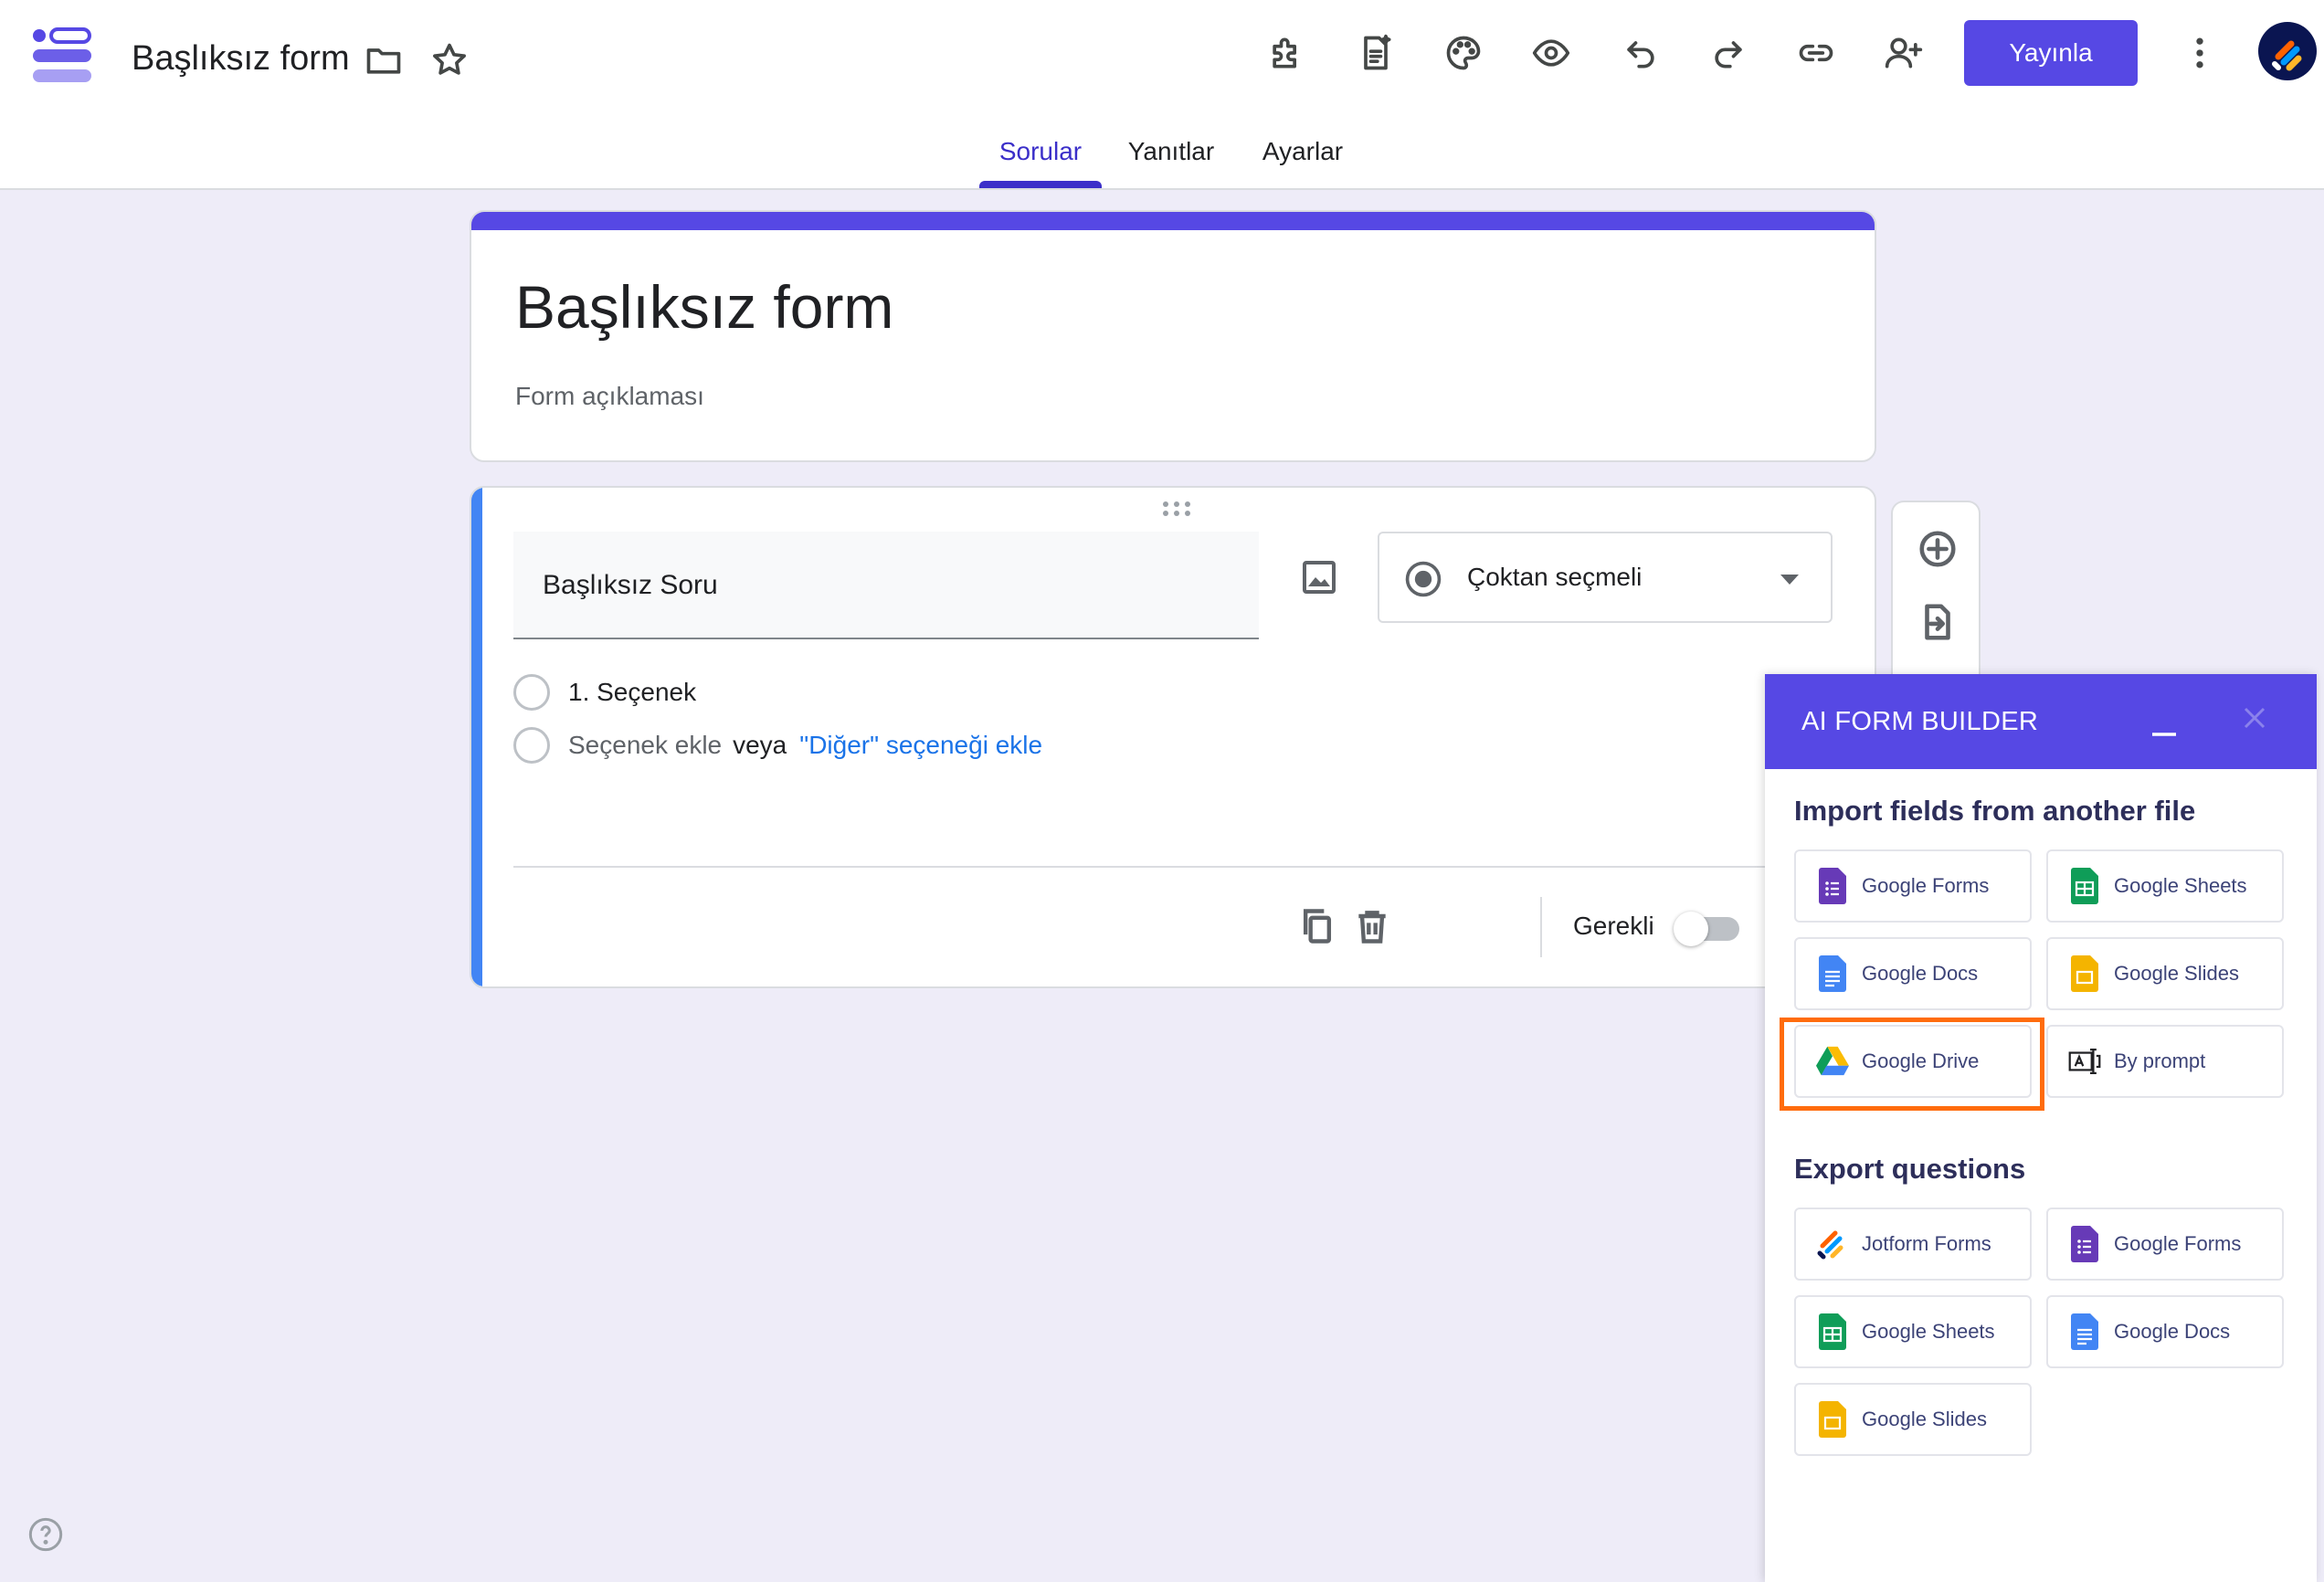 The image size is (2324, 1582). What do you see at coordinates (2254, 717) in the screenshot?
I see `close-icon` at bounding box center [2254, 717].